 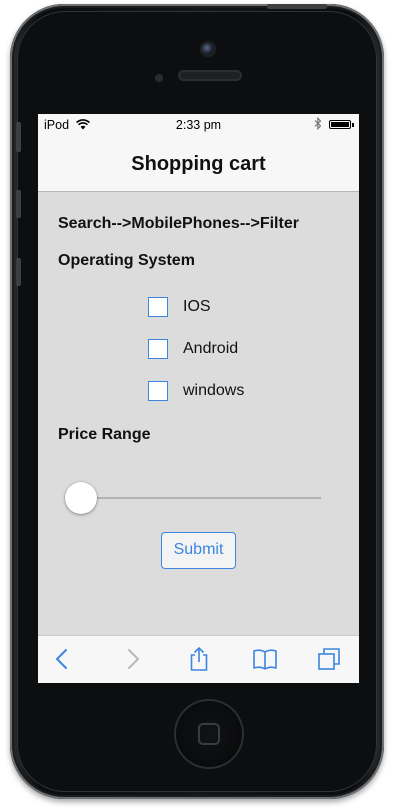 I want to click on price-range-slider, so click(x=193, y=498).